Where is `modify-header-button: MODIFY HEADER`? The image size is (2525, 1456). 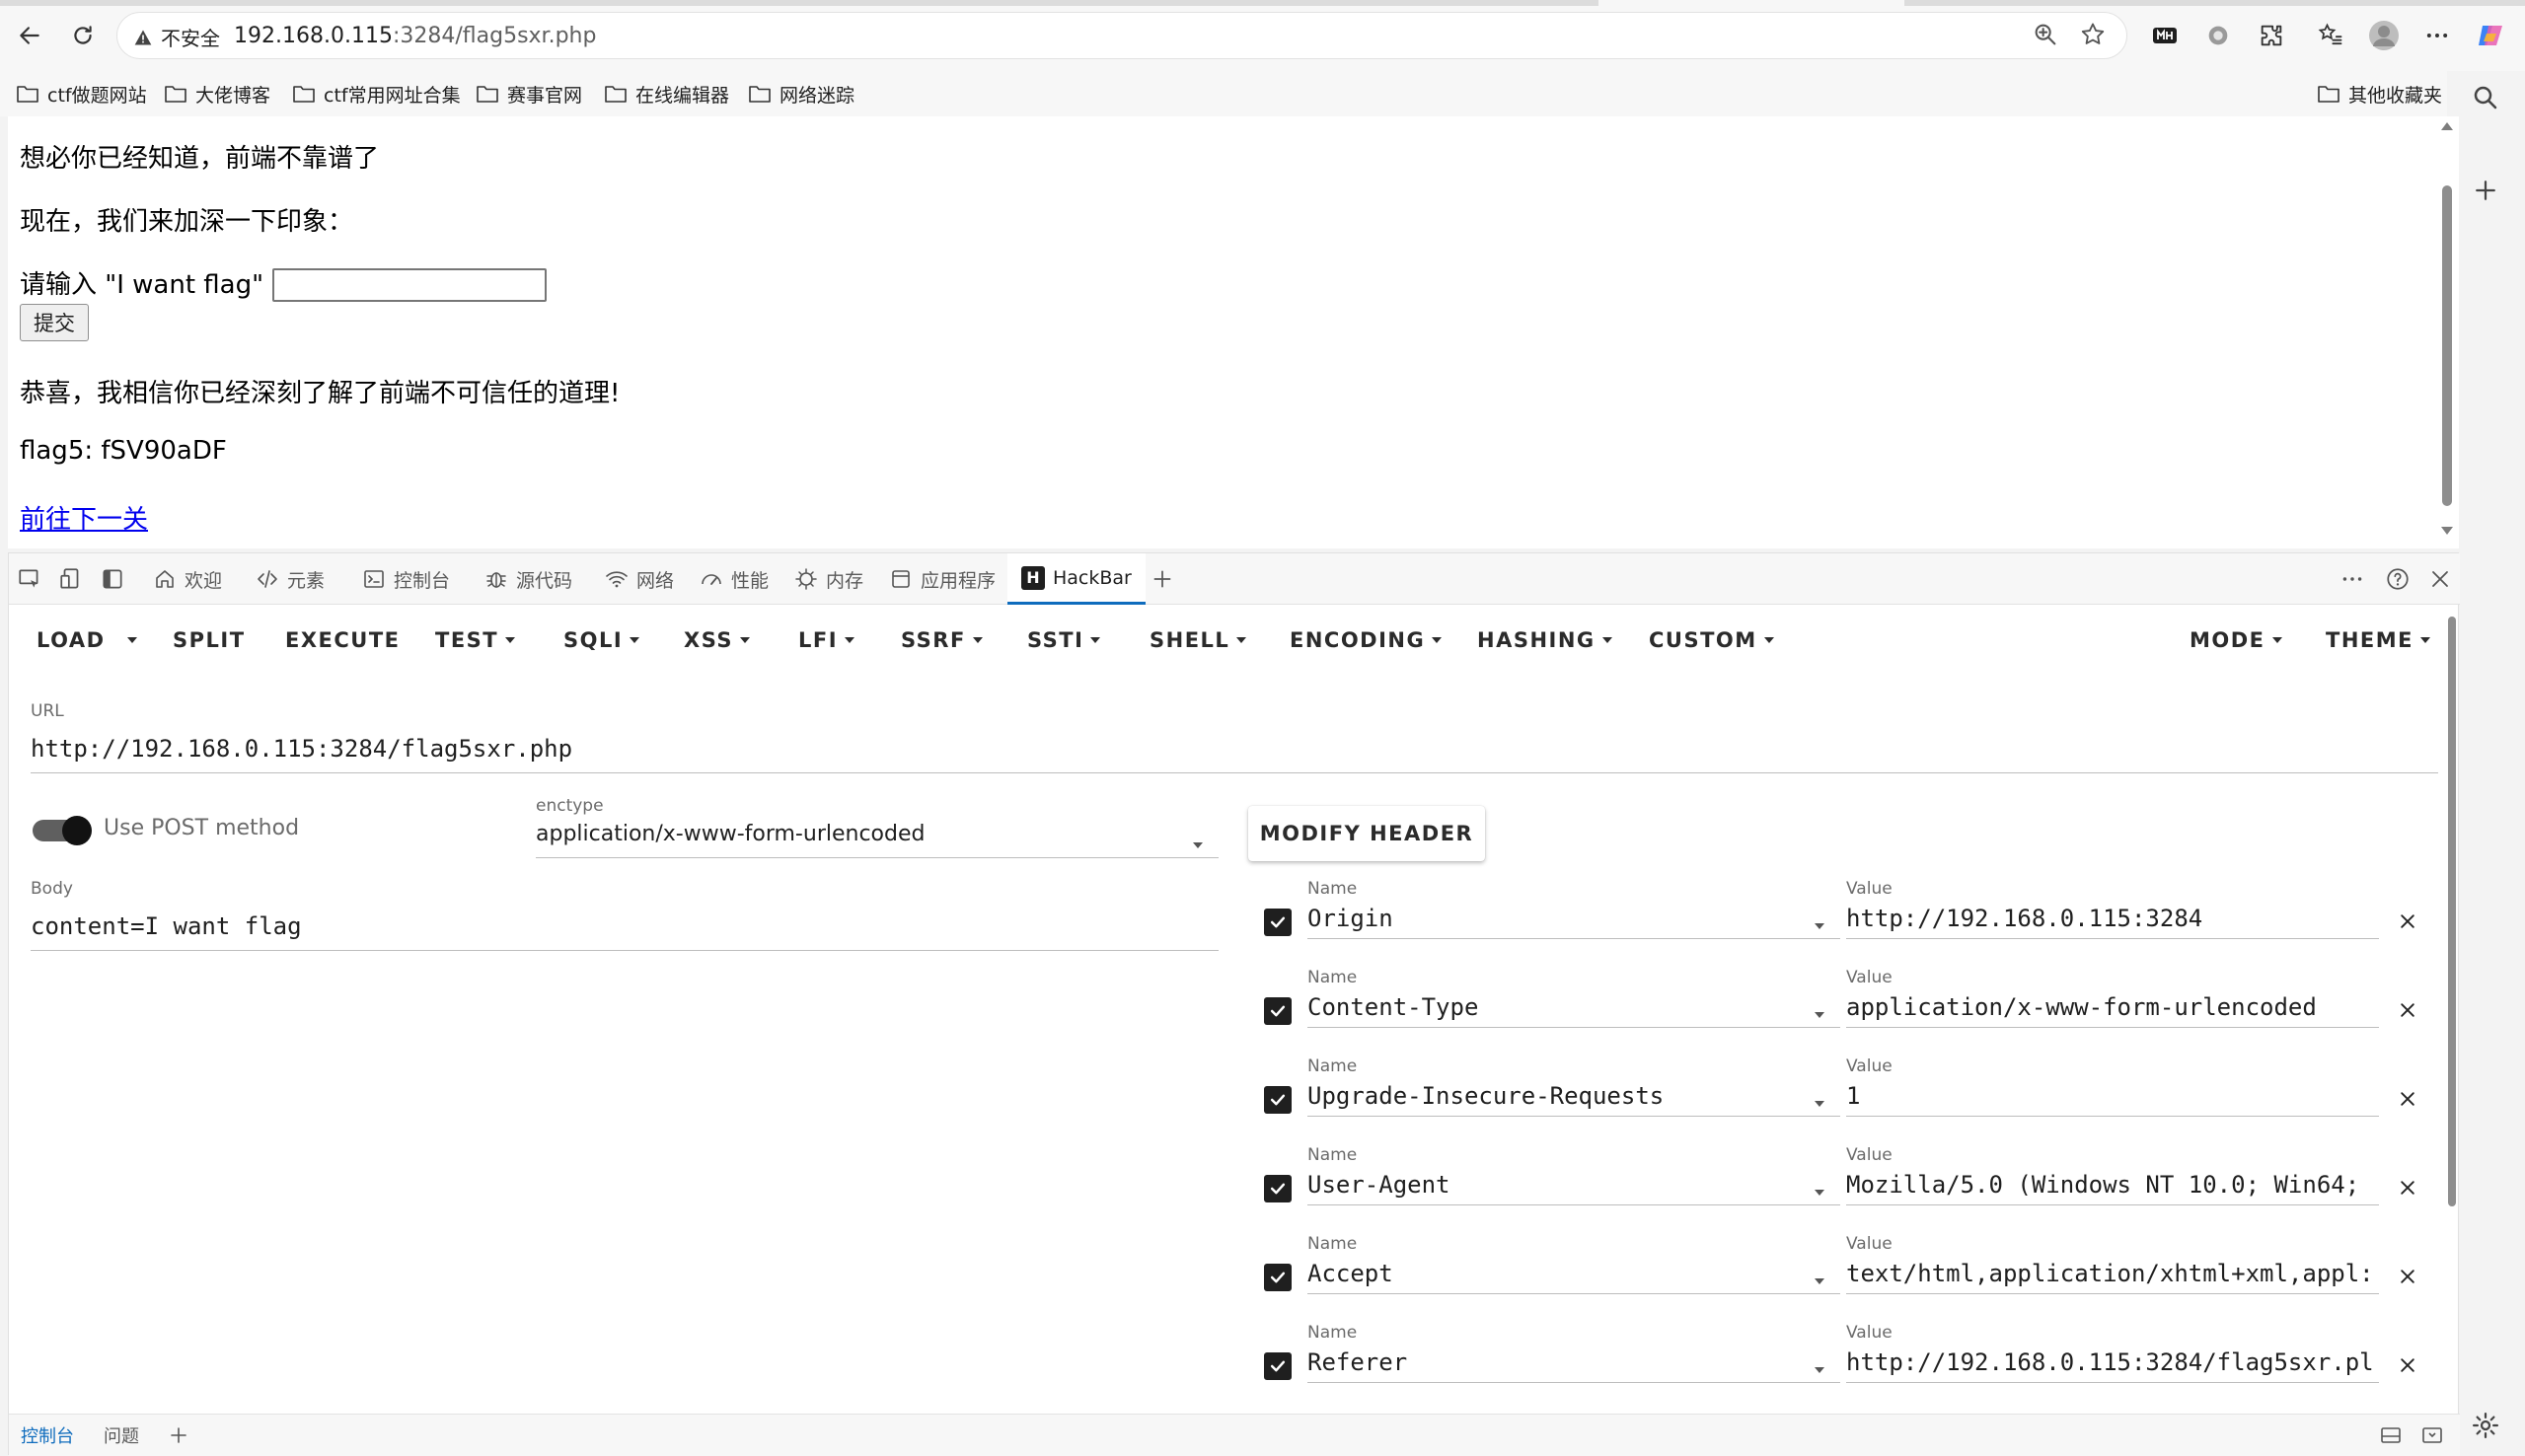
modify-header-button: MODIFY HEADER is located at coordinates (1366, 833).